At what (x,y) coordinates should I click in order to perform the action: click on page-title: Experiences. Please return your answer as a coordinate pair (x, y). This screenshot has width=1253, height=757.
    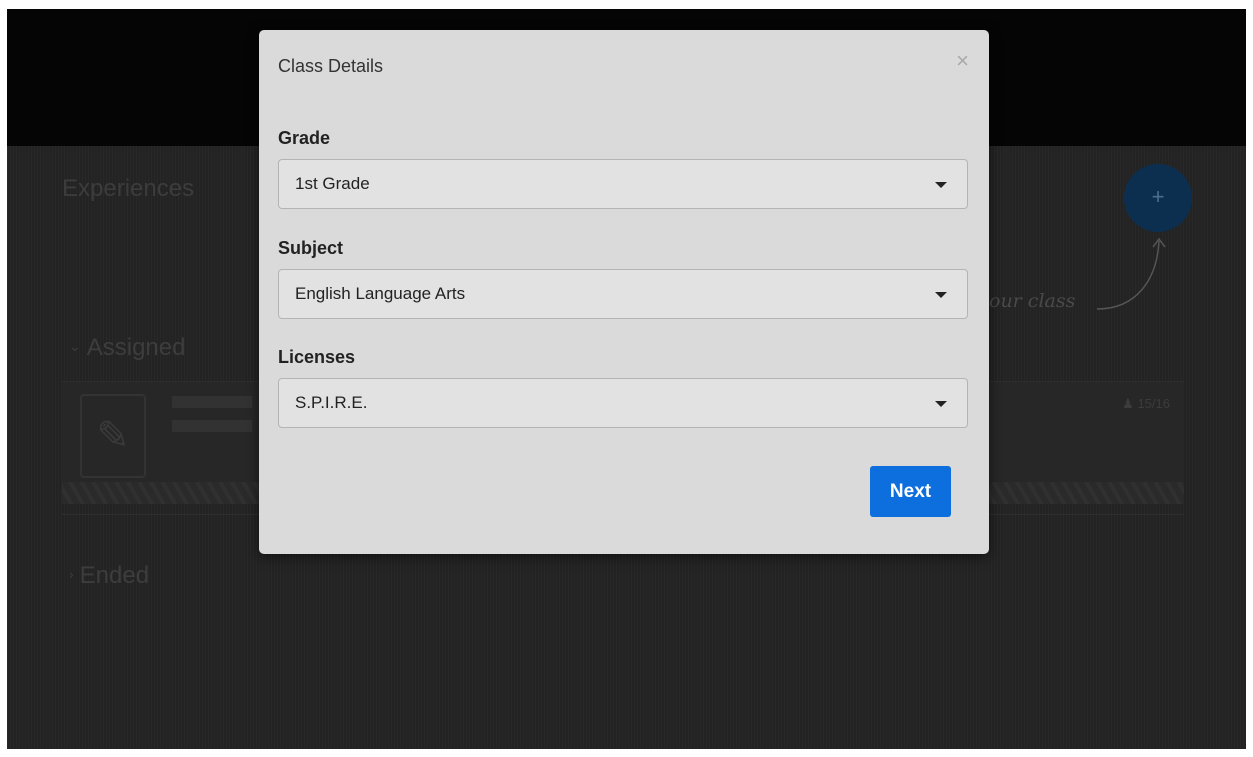
    Looking at the image, I should click on (128, 188).